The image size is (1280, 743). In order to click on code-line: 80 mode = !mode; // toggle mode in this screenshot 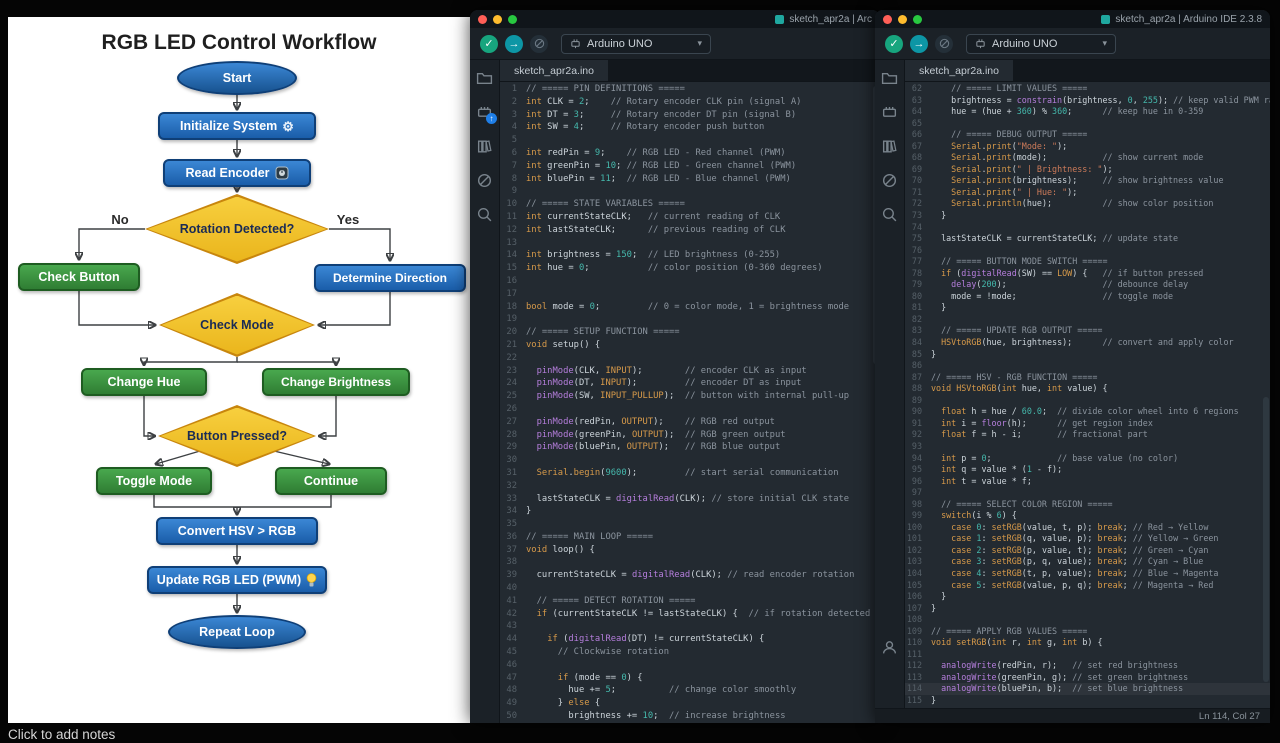, I will do `click(1087, 297)`.